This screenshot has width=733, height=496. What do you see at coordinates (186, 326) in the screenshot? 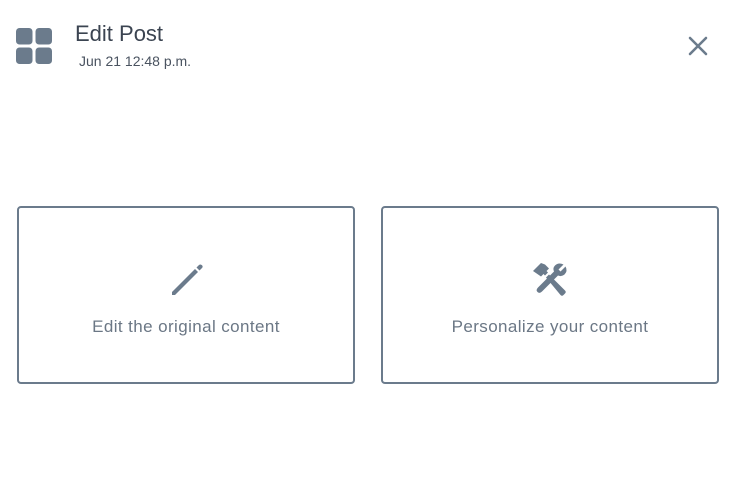
I see `edit-original-label: Edit the original content` at bounding box center [186, 326].